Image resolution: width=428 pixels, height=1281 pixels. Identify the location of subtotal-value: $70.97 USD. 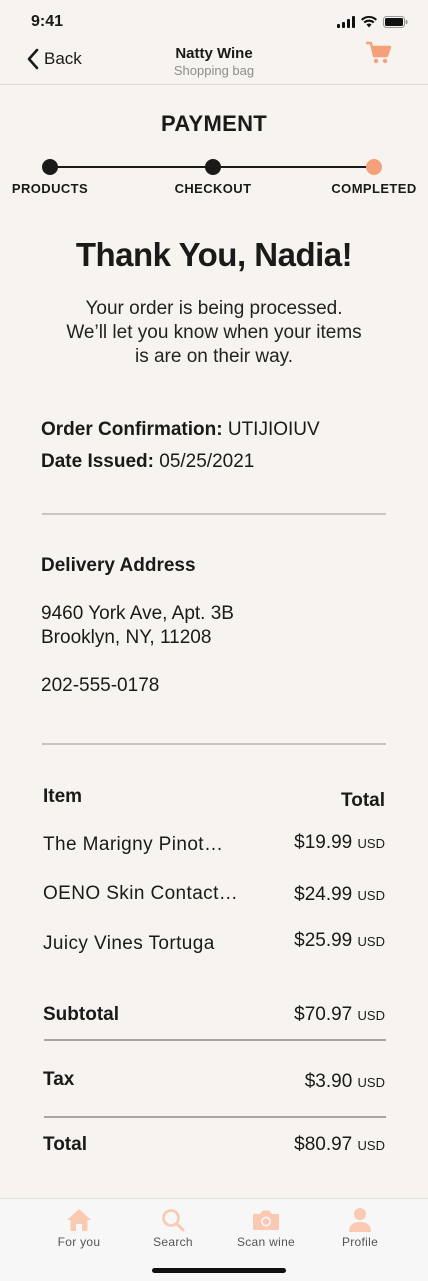
(339, 1015).